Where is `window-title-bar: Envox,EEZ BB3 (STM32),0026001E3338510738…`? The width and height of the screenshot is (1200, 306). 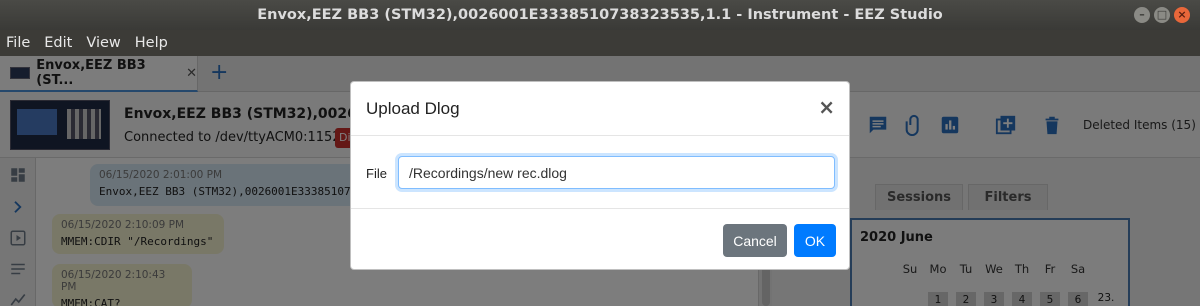 window-title-bar: Envox,EEZ BB3 (STM32),0026001E3338510738… is located at coordinates (600, 15).